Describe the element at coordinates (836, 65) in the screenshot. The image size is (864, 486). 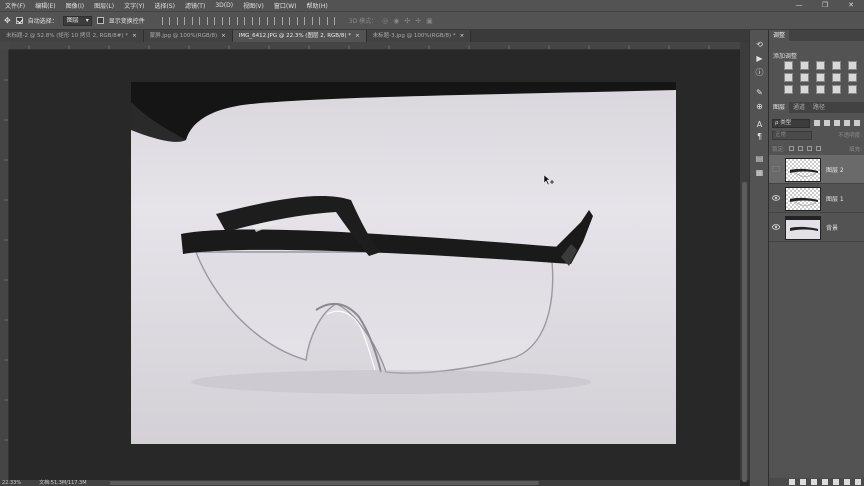
I see `exposure-icon` at that location.